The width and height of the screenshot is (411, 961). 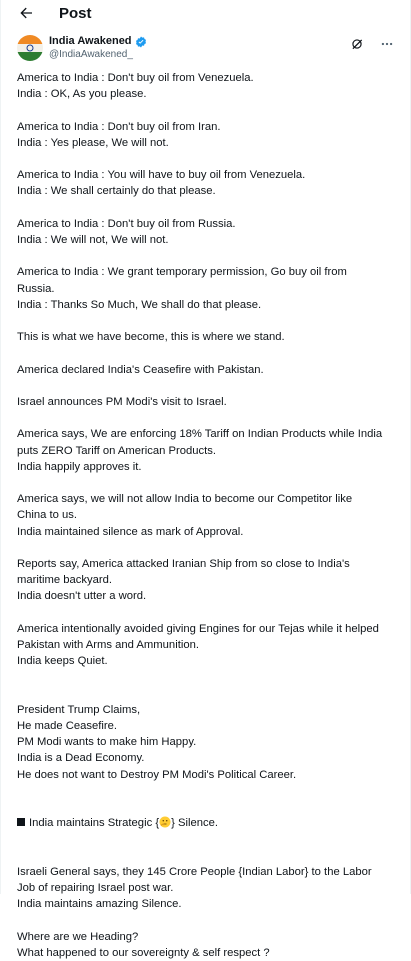 What do you see at coordinates (94, 823) in the screenshot?
I see `strategic-prefix: India maintains Strategic {` at bounding box center [94, 823].